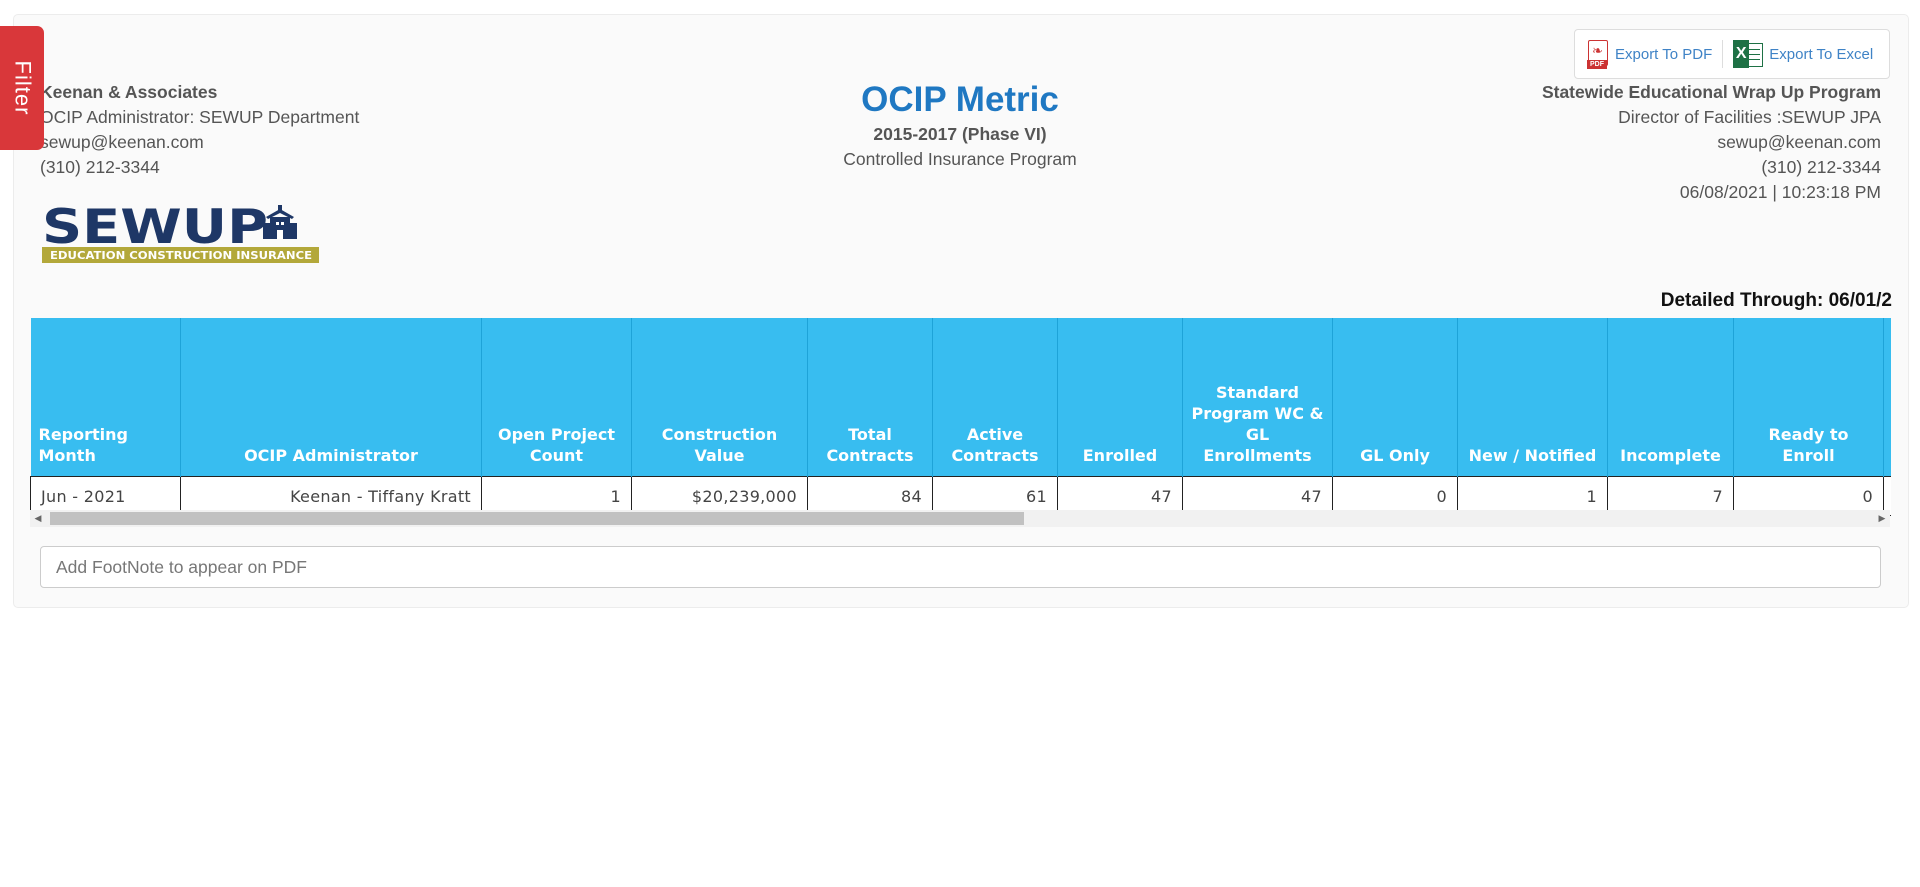 The width and height of the screenshot is (1920, 887). What do you see at coordinates (1395, 397) in the screenshot?
I see `col-gl-only: GL Only` at bounding box center [1395, 397].